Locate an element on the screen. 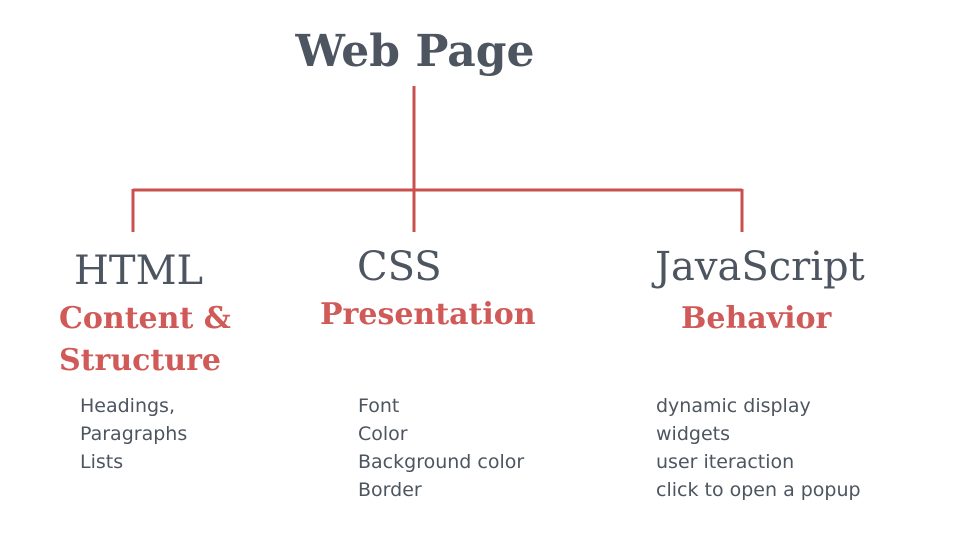 This screenshot has width=963, height=540. list-item: Font is located at coordinates (379, 406).